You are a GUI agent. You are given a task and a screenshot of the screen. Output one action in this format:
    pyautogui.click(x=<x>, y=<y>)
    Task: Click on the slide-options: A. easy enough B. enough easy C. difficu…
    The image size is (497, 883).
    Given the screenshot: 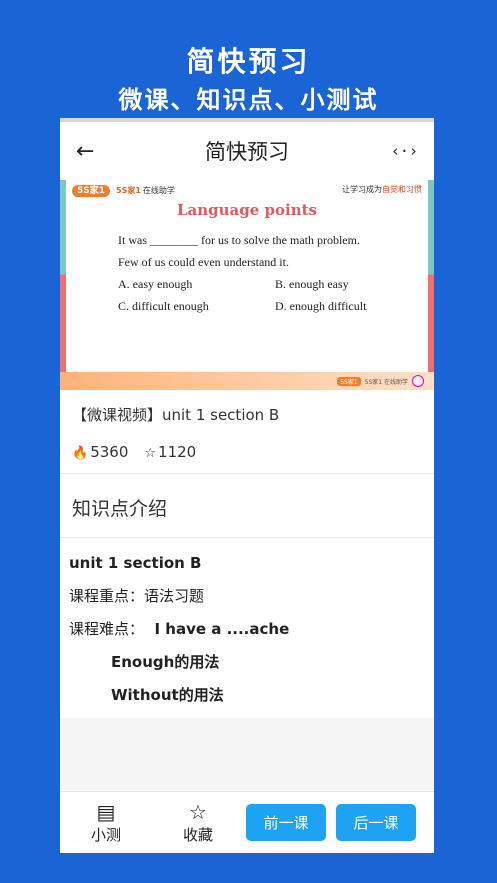 What is the action you would take?
    pyautogui.click(x=273, y=295)
    